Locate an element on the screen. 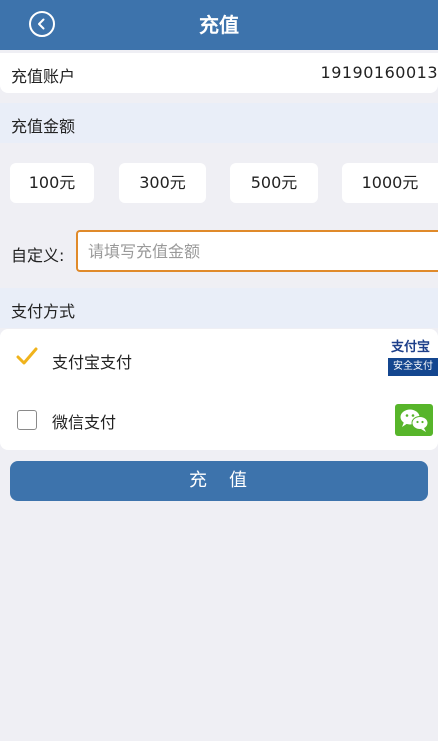  wechat-pay-label: 微信支付 is located at coordinates (84, 422).